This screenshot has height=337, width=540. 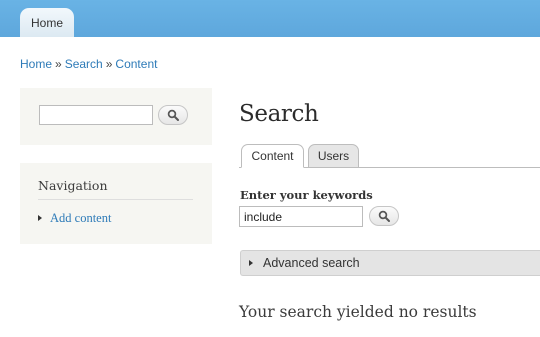 What do you see at coordinates (358, 312) in the screenshot?
I see `no-results-message: Your search yielded no results` at bounding box center [358, 312].